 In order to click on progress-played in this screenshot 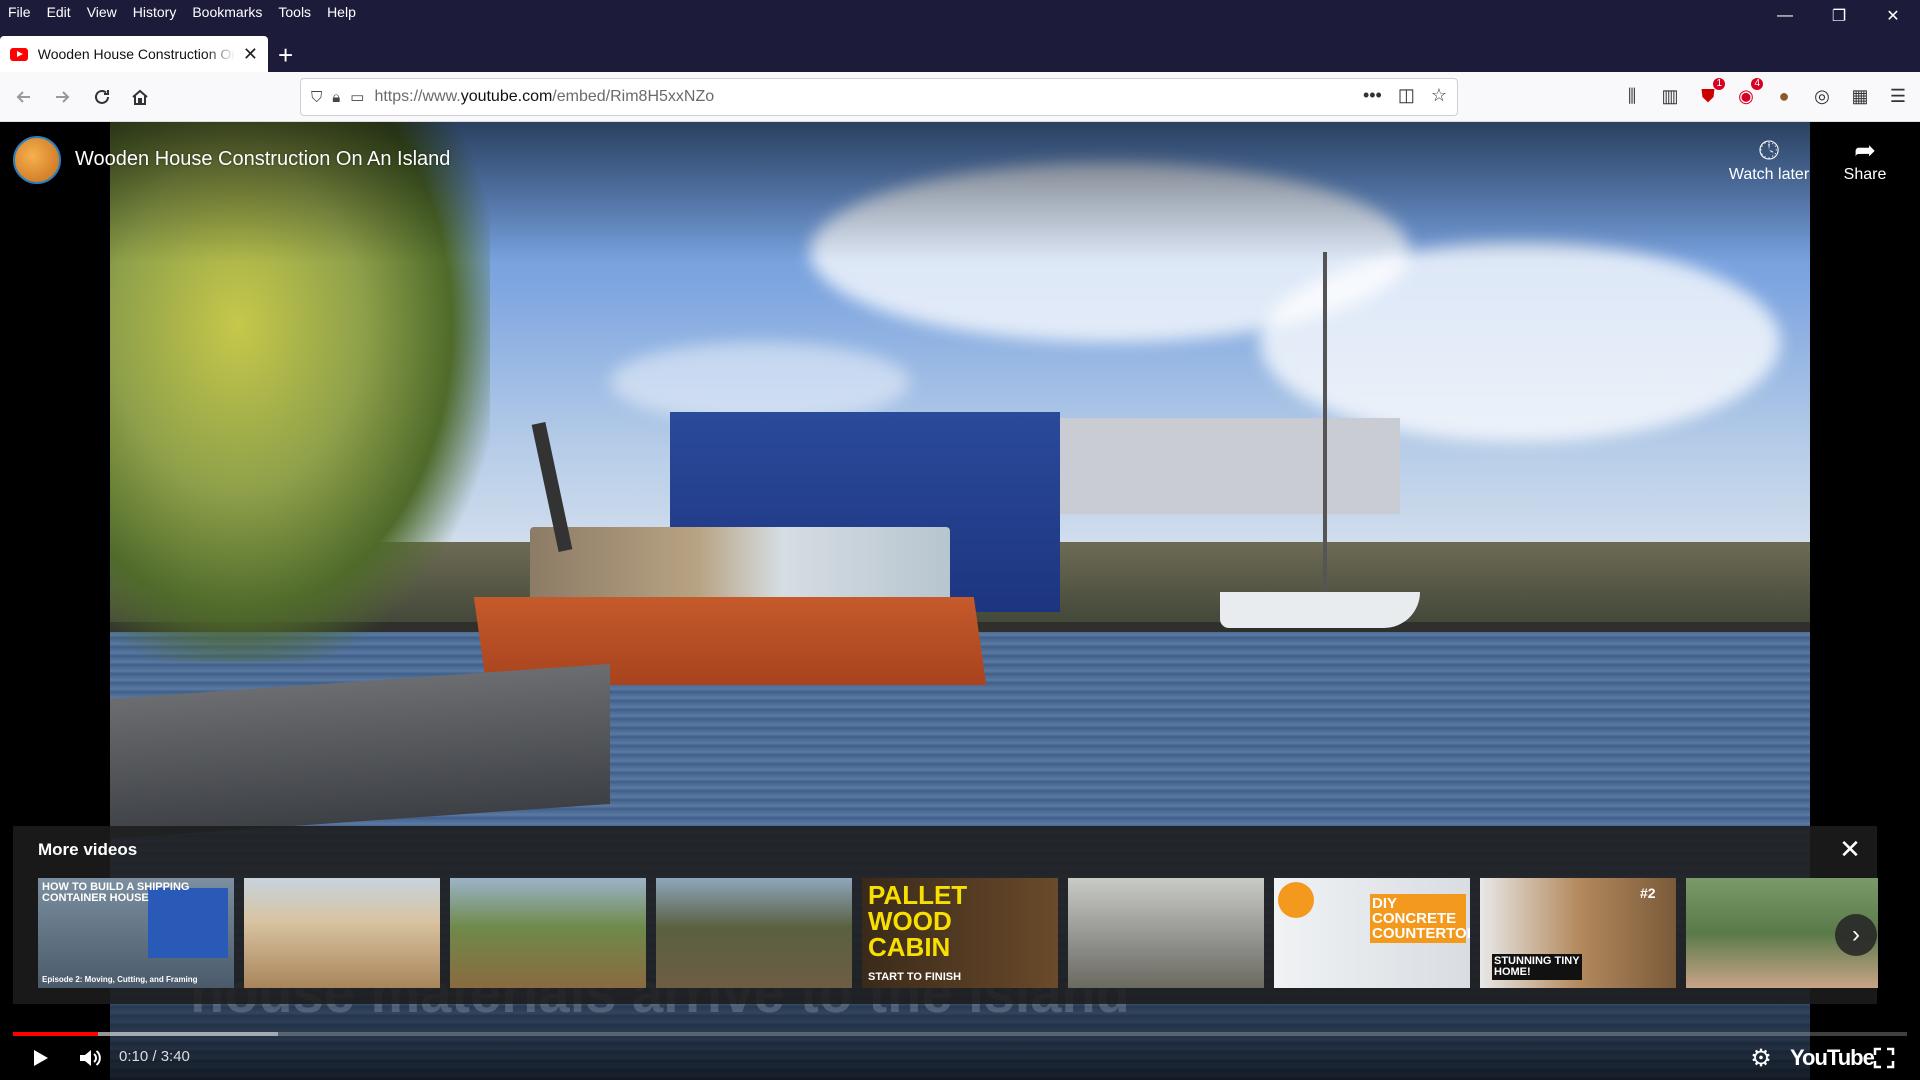, I will do `click(56, 1034)`.